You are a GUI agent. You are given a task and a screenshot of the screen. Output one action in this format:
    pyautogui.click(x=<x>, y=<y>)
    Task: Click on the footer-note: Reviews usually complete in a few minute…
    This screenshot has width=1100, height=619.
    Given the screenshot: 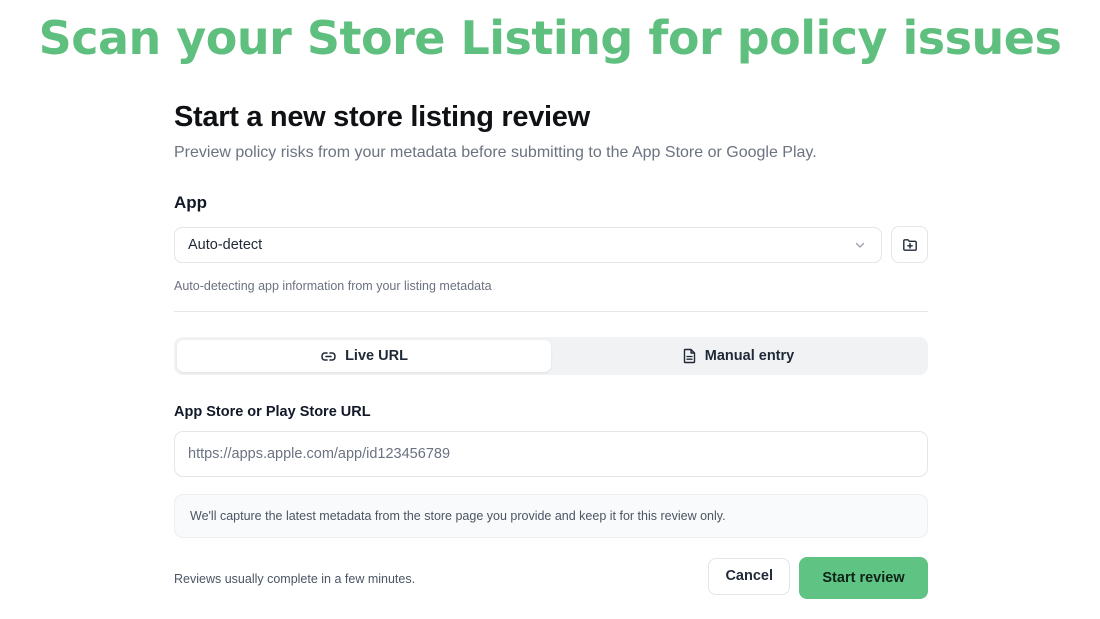 What is the action you would take?
    pyautogui.click(x=295, y=579)
    